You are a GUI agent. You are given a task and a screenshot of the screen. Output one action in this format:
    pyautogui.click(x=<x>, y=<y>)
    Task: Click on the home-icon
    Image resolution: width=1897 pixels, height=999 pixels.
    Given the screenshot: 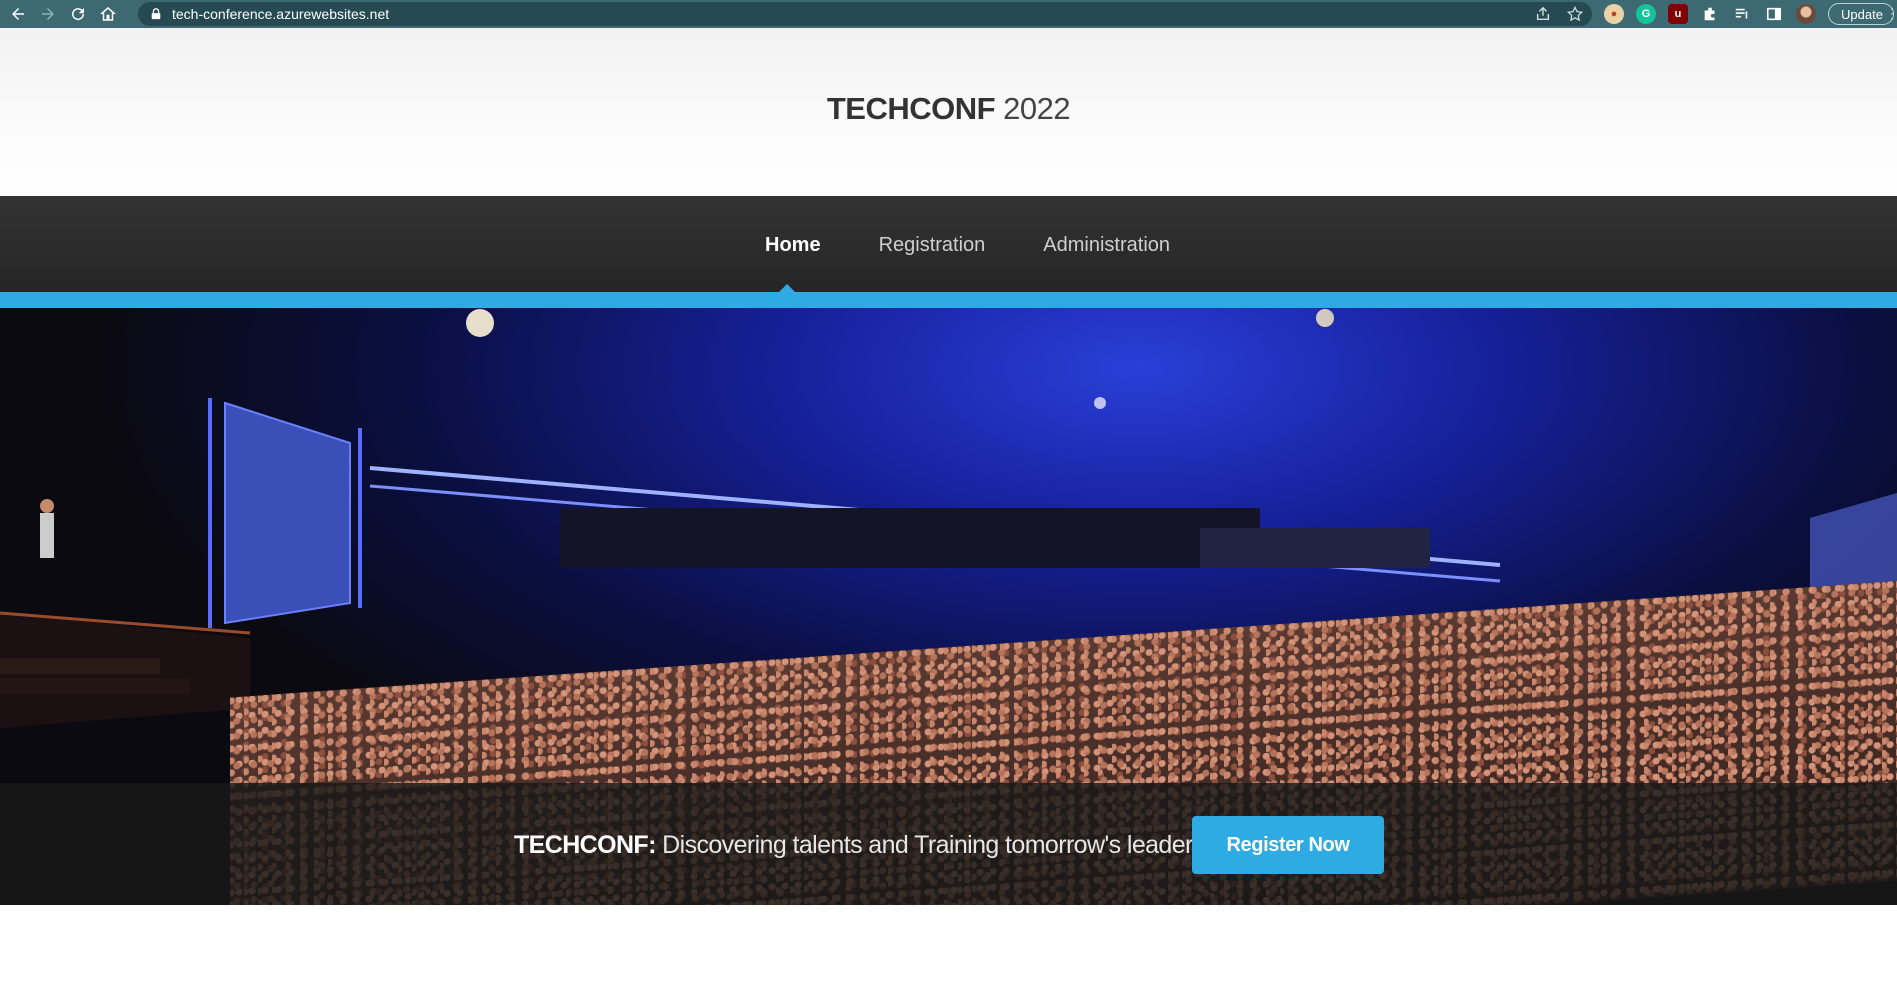 What is the action you would take?
    pyautogui.click(x=108, y=14)
    